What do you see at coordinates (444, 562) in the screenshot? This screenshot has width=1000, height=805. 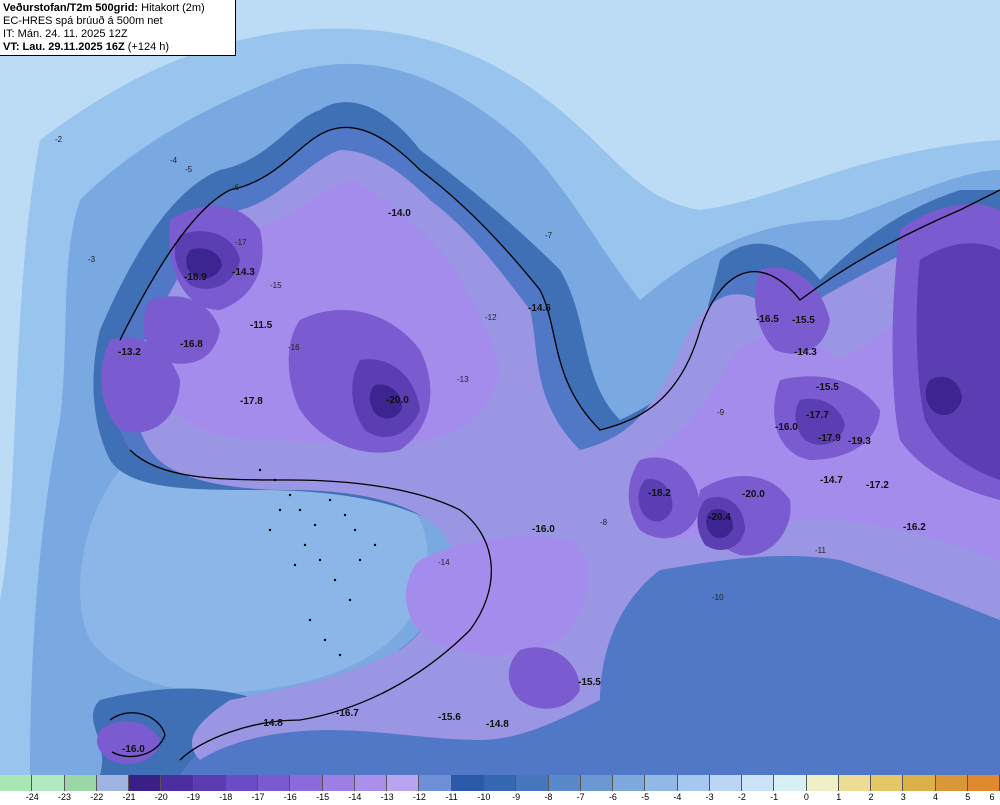 I see `contour-label: -14` at bounding box center [444, 562].